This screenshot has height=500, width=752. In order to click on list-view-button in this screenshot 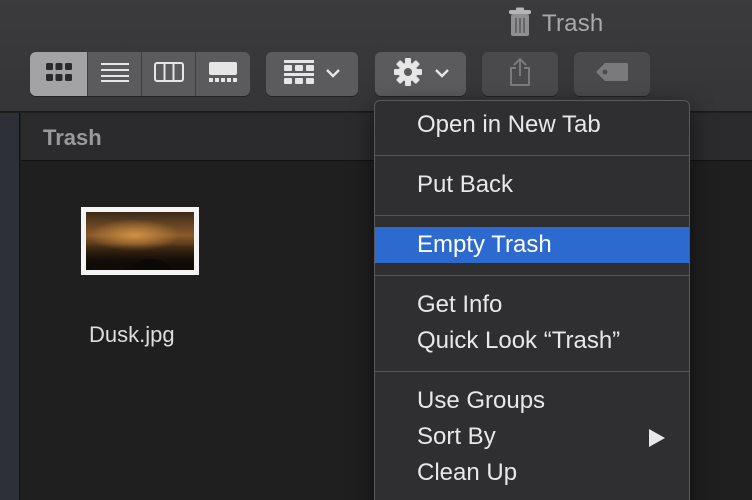, I will do `click(115, 74)`.